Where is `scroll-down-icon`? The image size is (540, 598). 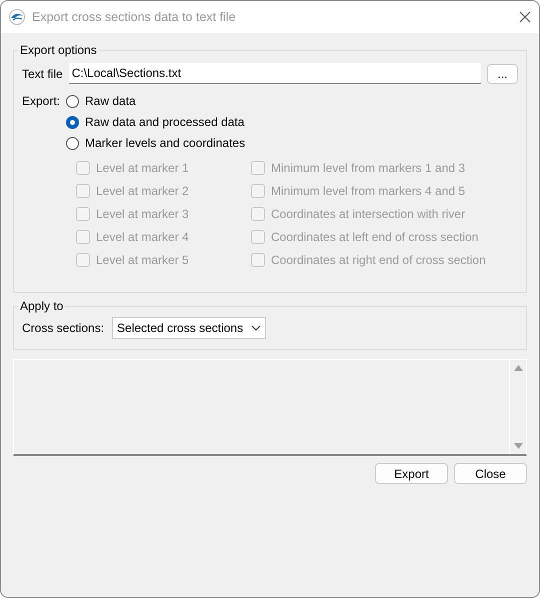 scroll-down-icon is located at coordinates (518, 446).